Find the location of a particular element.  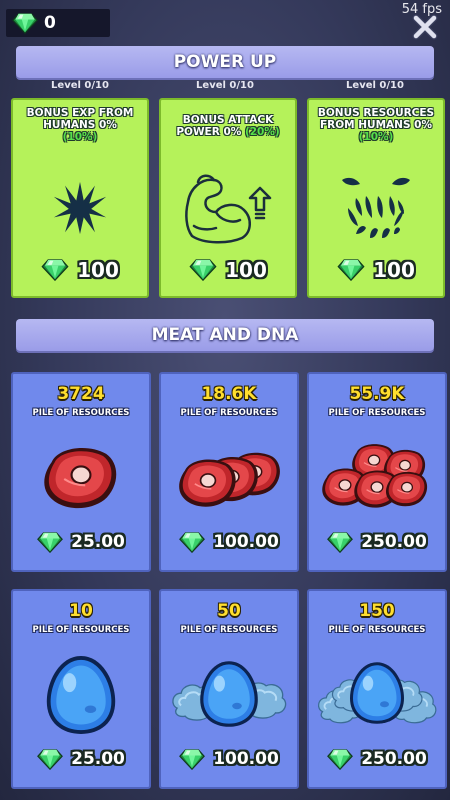

resource-amount: 150 is located at coordinates (377, 611).